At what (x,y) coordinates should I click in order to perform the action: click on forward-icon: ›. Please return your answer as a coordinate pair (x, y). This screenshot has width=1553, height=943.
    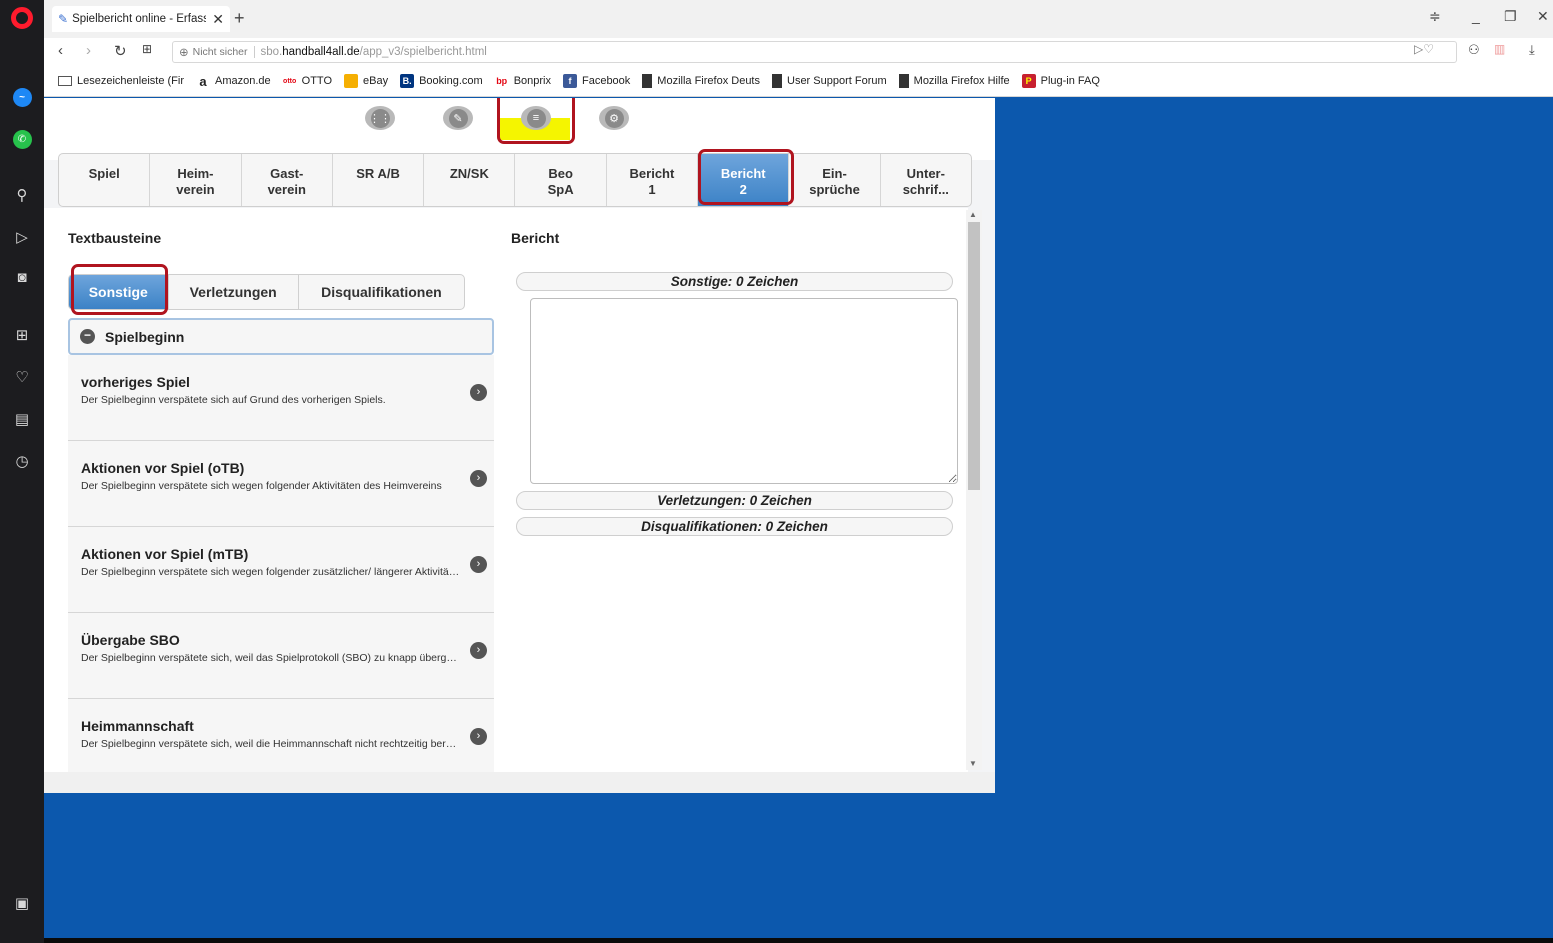
    Looking at the image, I should click on (88, 50).